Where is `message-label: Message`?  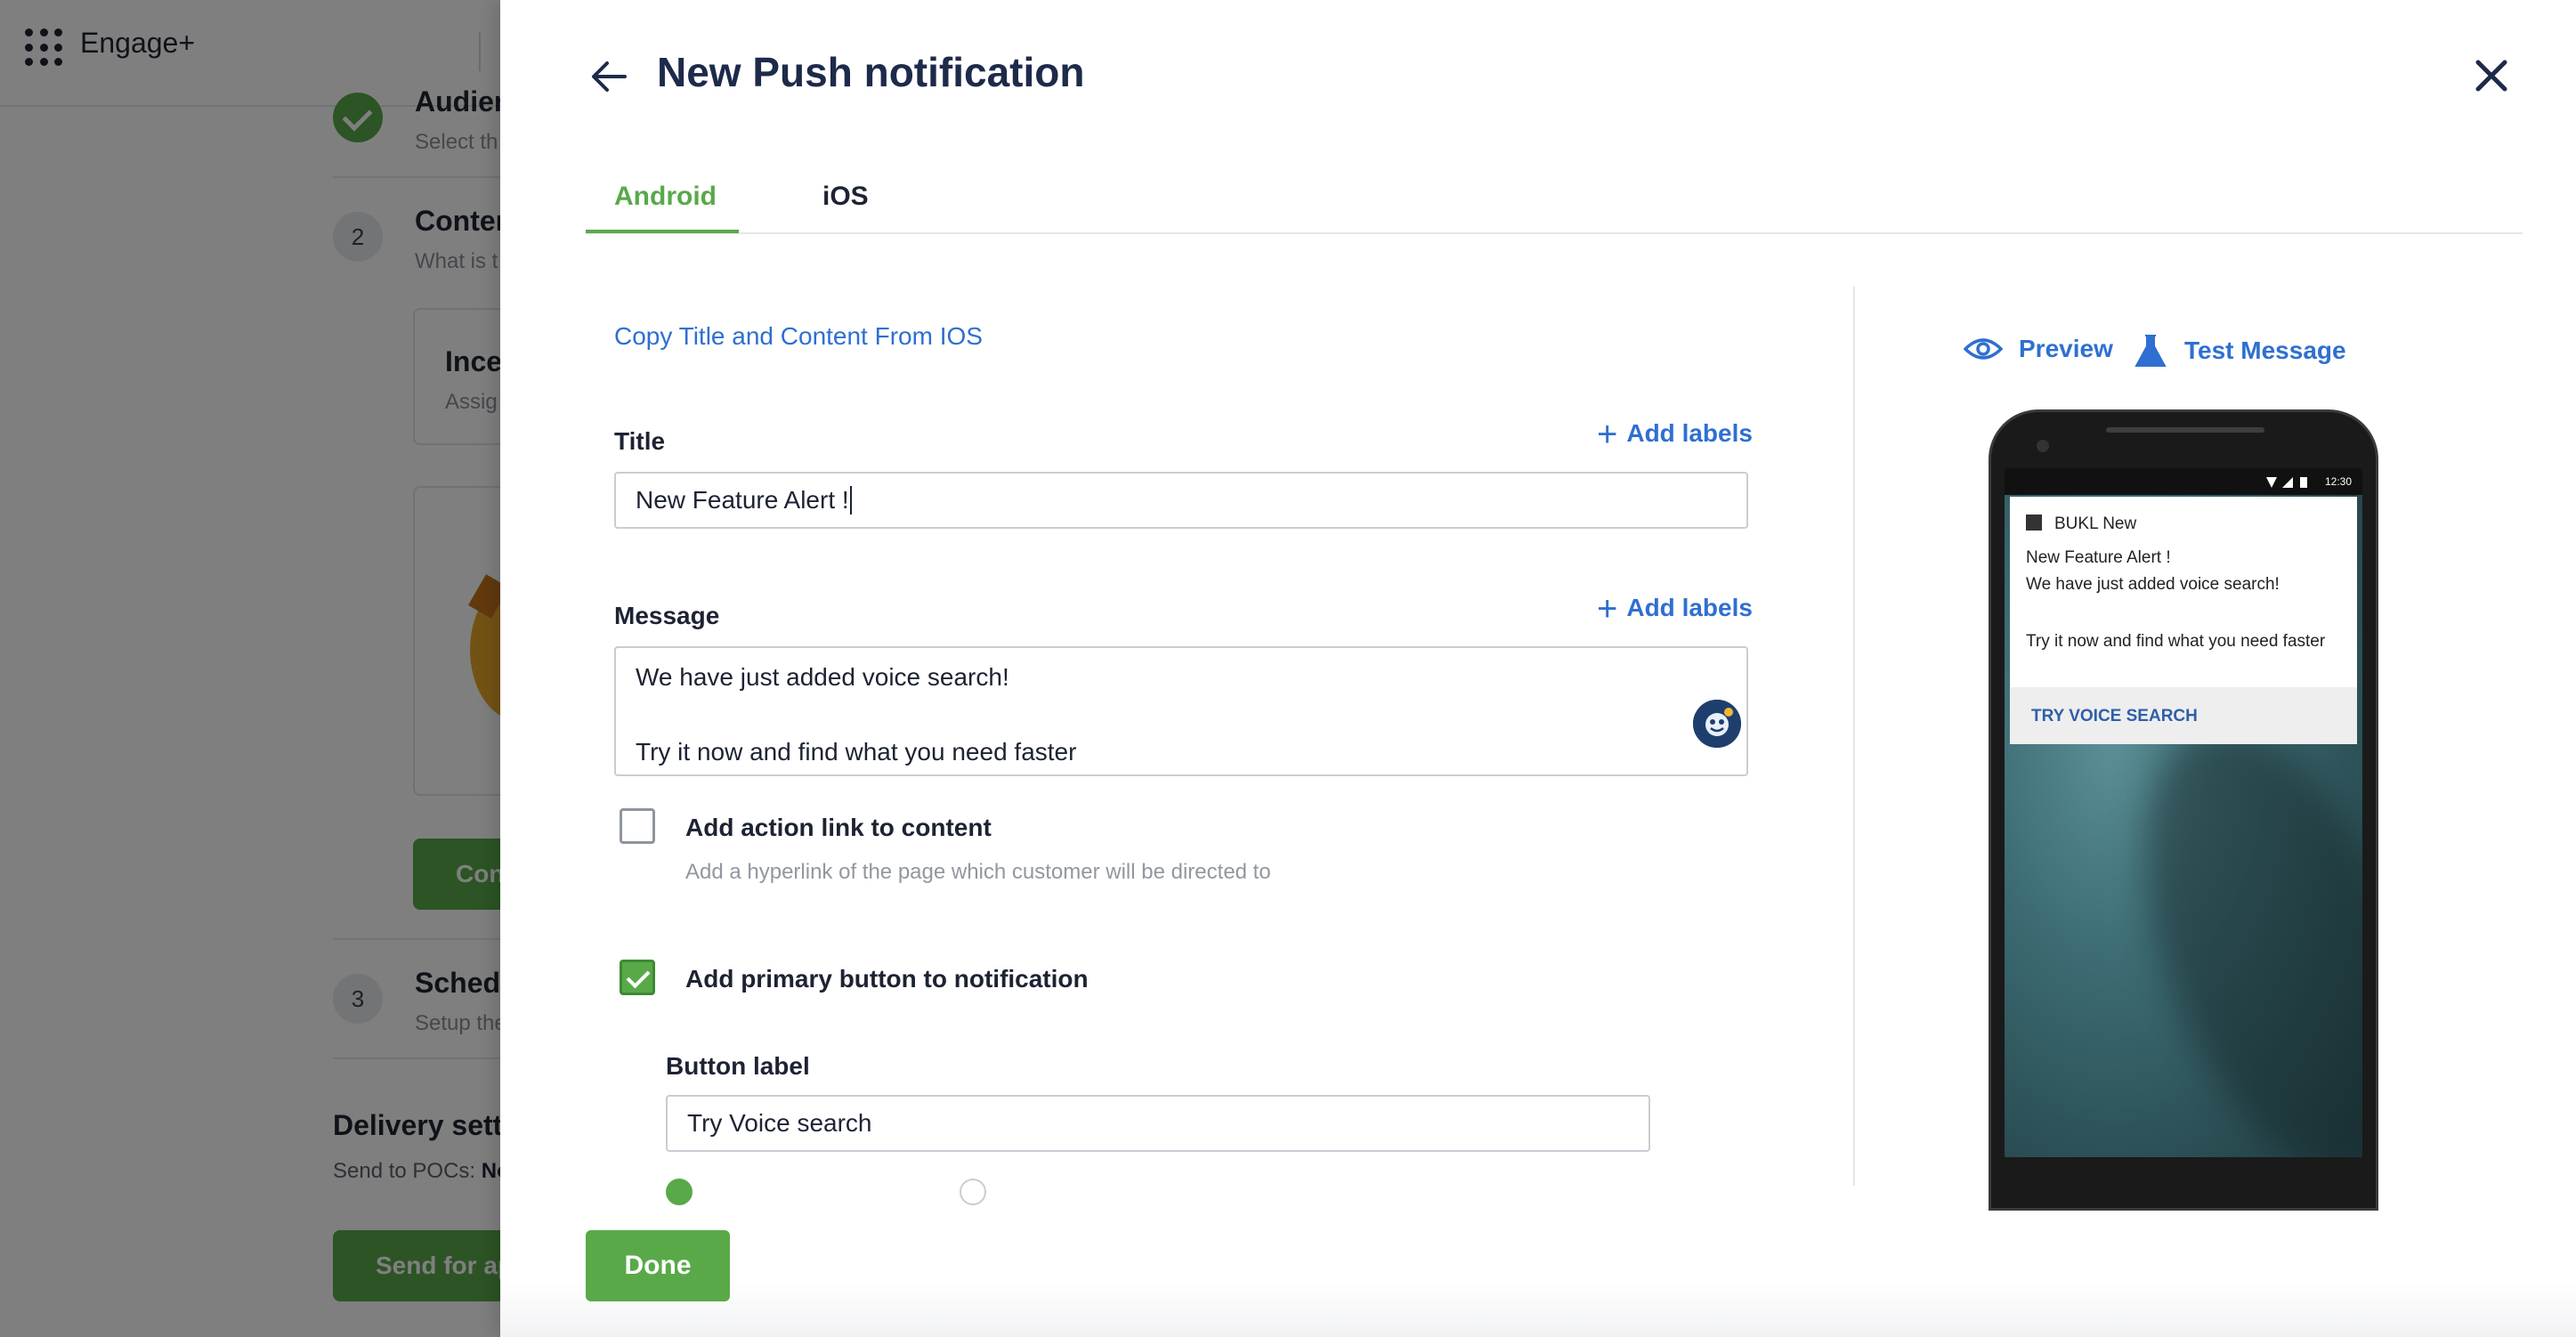 message-label: Message is located at coordinates (667, 615).